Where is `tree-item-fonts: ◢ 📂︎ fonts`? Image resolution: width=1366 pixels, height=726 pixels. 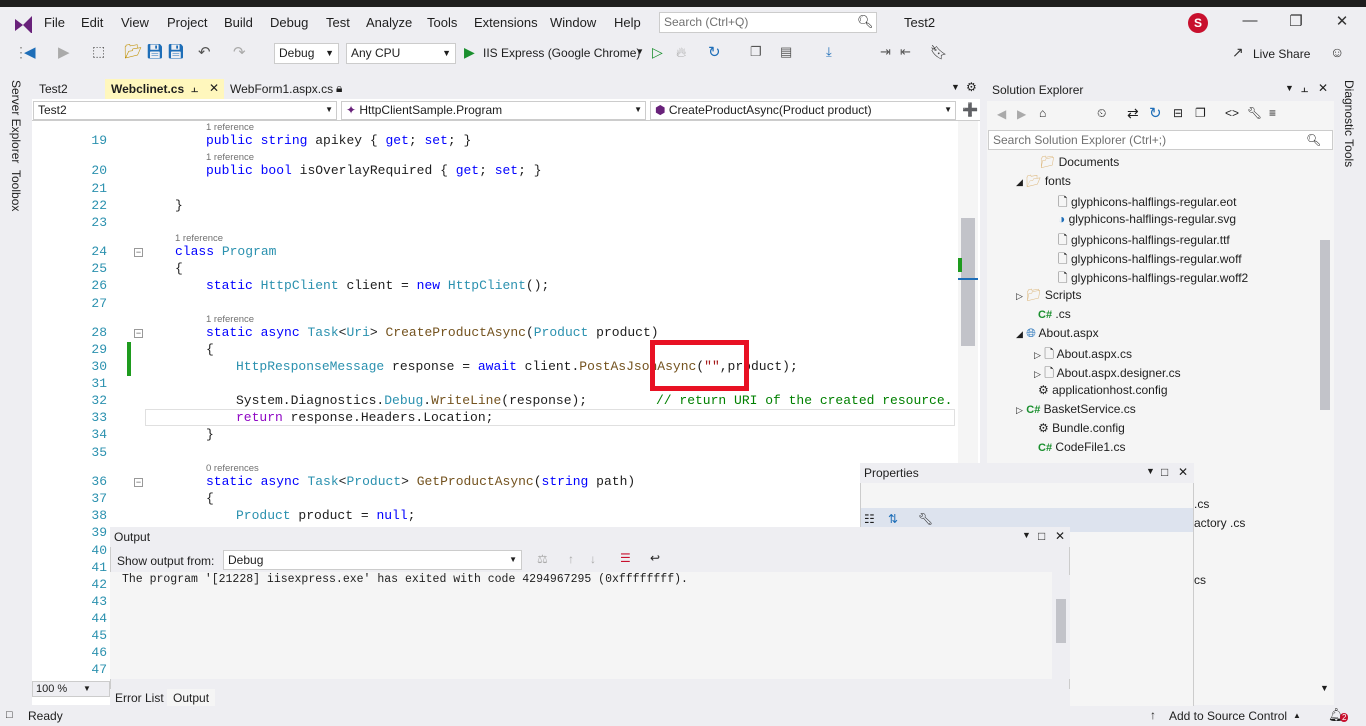 tree-item-fonts: ◢ 📂︎ fonts is located at coordinates (1043, 181).